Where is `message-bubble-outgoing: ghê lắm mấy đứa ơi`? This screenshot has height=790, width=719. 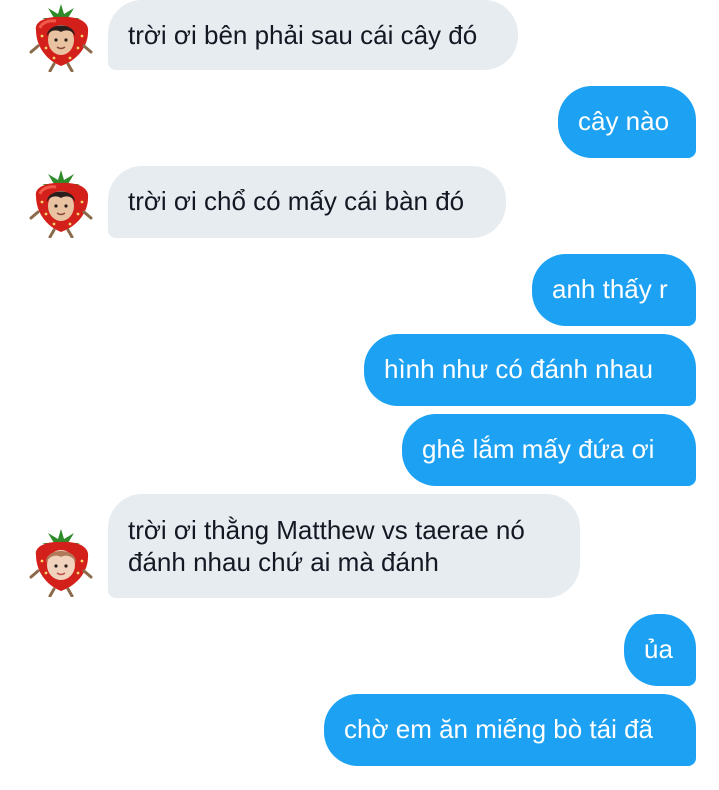
message-bubble-outgoing: ghê lắm mấy đứa ơi is located at coordinates (549, 450).